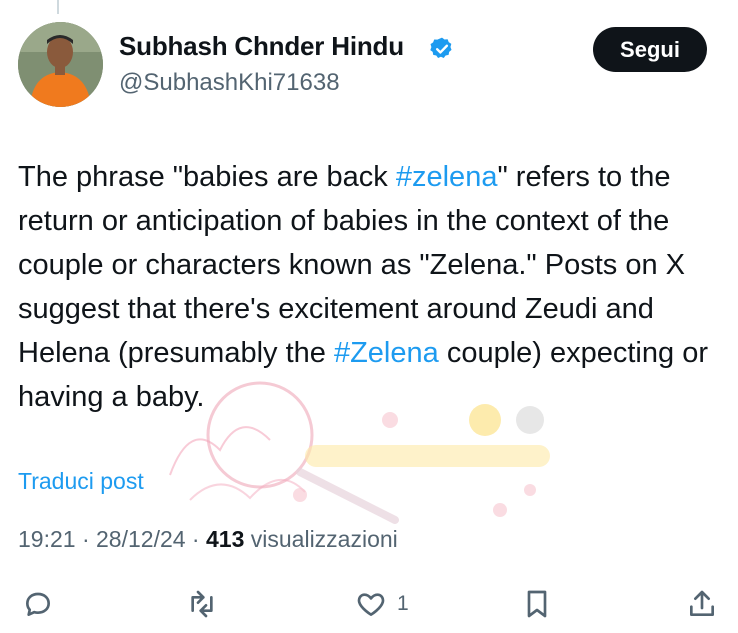 The width and height of the screenshot is (738, 633). I want to click on share-button, so click(702, 604).